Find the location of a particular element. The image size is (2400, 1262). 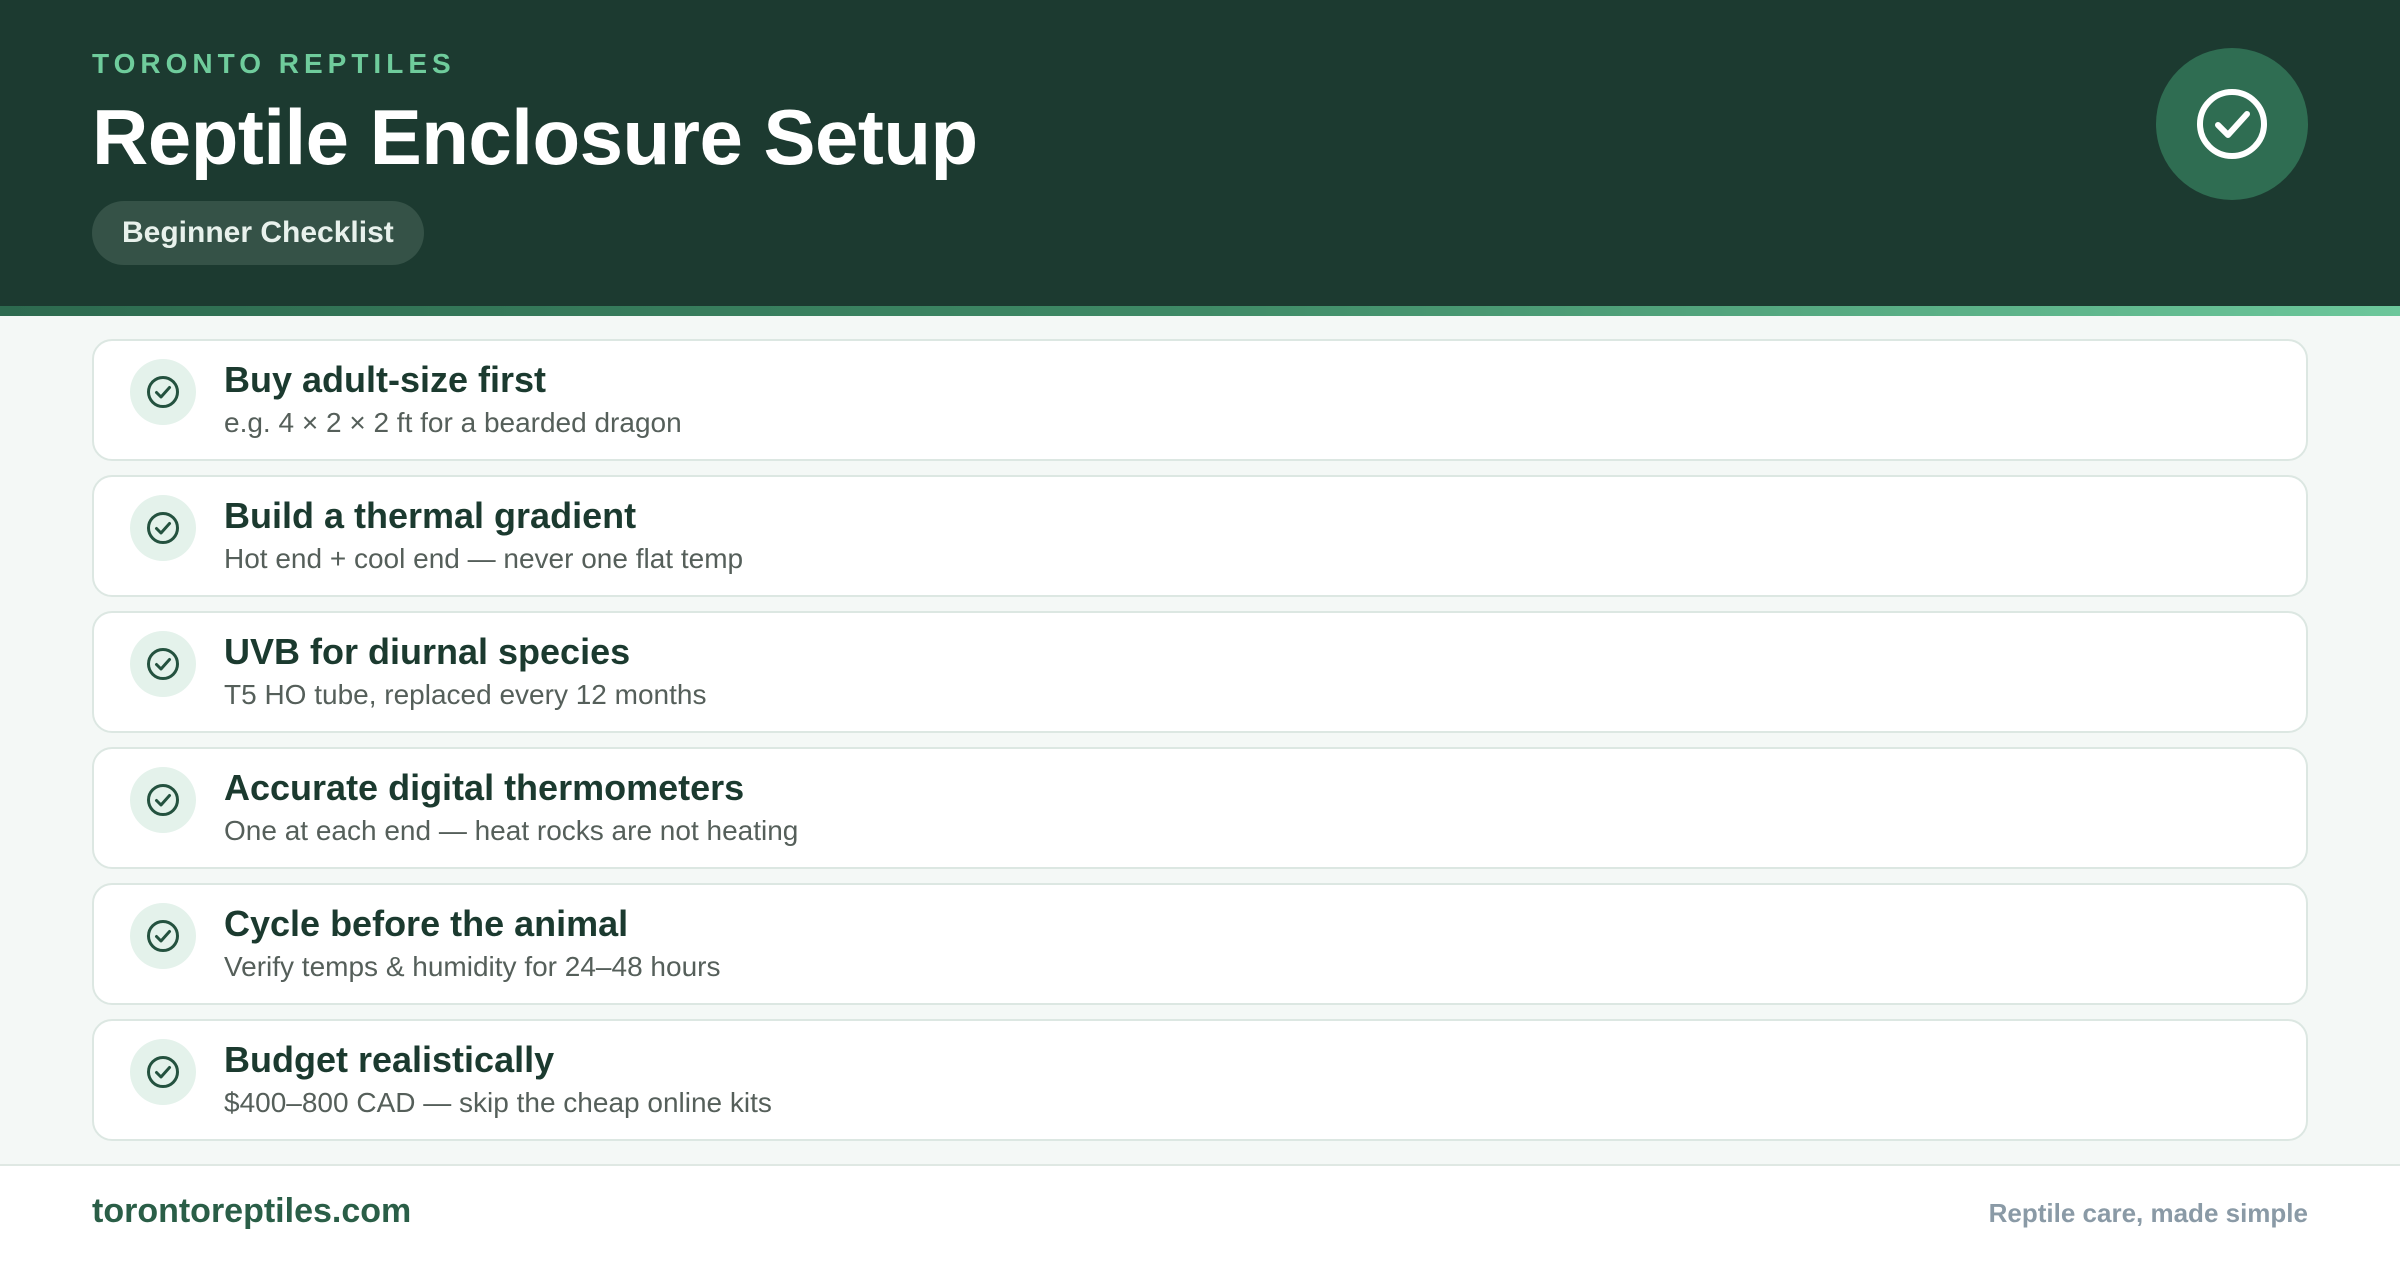

brand-name: TORONTO REPTILES is located at coordinates (274, 63).